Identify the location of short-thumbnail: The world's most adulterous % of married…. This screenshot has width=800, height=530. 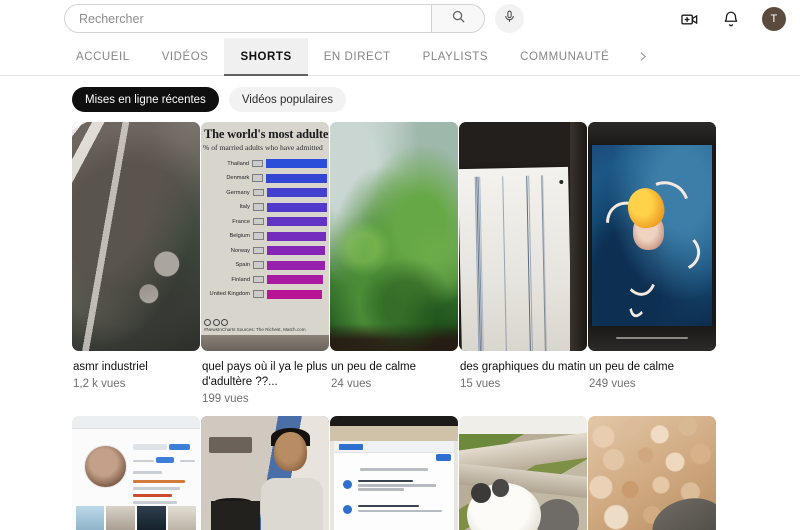
(265, 236).